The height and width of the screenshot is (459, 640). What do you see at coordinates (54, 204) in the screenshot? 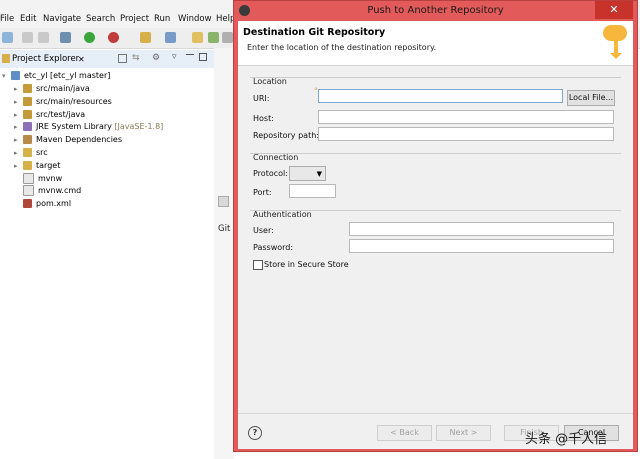
I see `tree-item-label: pom.xml` at bounding box center [54, 204].